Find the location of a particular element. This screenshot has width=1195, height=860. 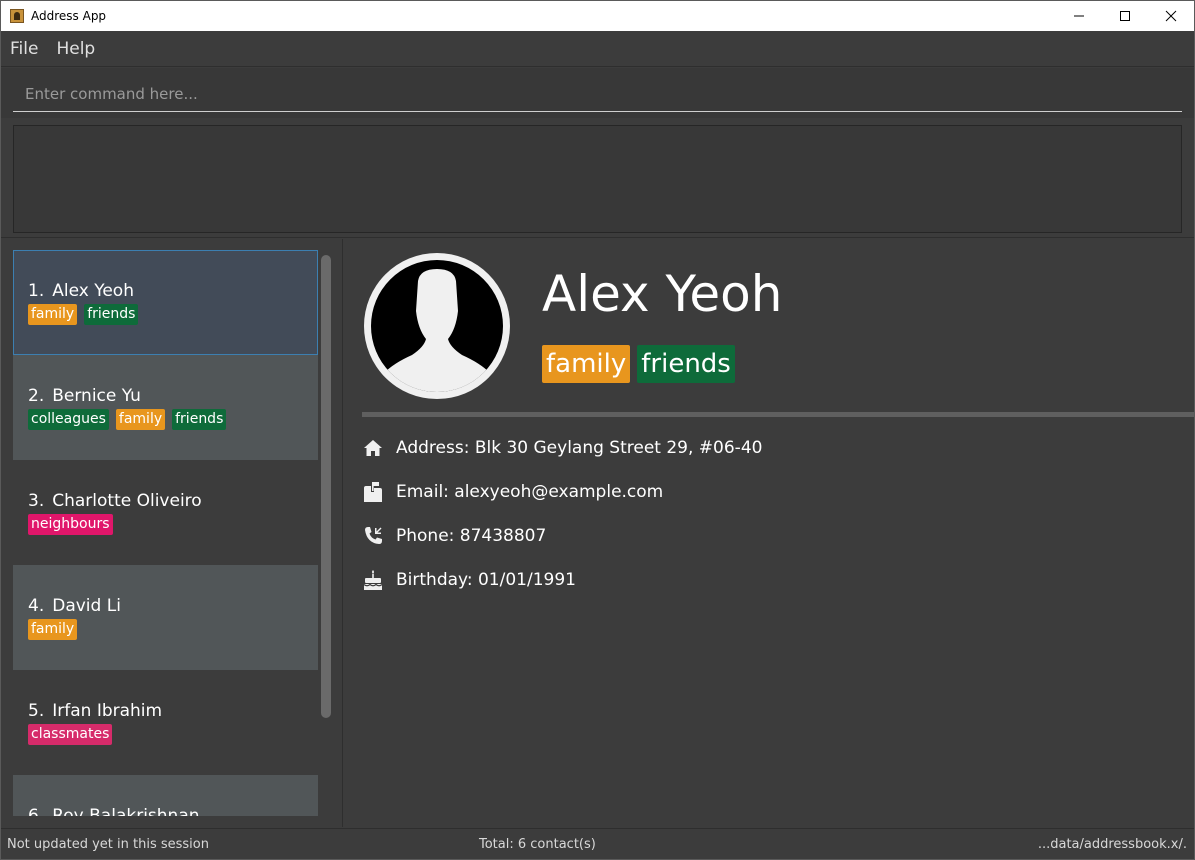

mailbox-icon is located at coordinates (373, 492).